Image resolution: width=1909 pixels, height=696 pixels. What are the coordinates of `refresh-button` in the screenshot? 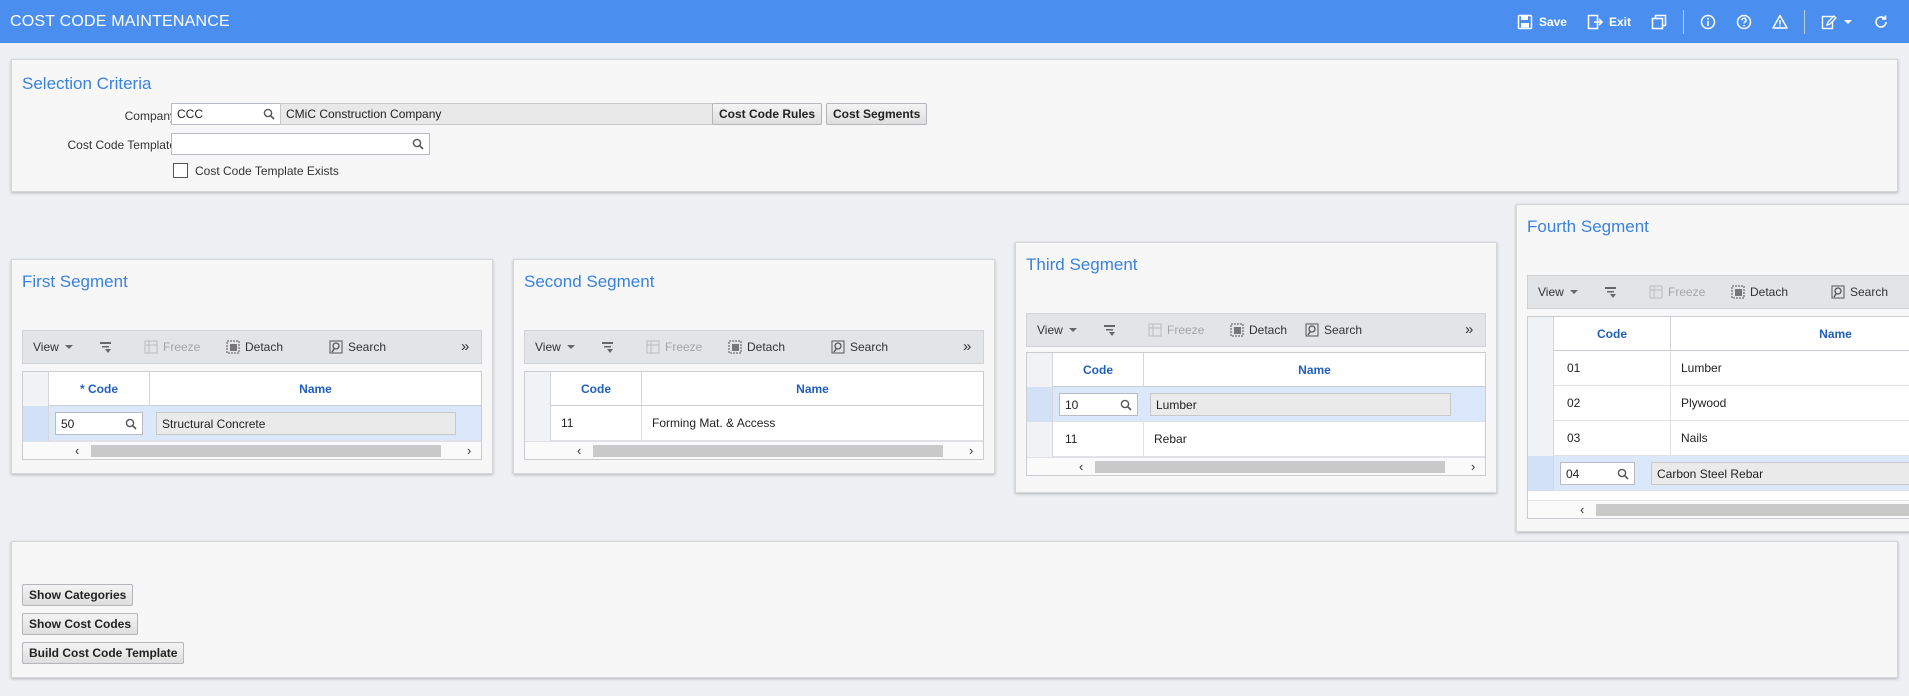 It's located at (1881, 21).